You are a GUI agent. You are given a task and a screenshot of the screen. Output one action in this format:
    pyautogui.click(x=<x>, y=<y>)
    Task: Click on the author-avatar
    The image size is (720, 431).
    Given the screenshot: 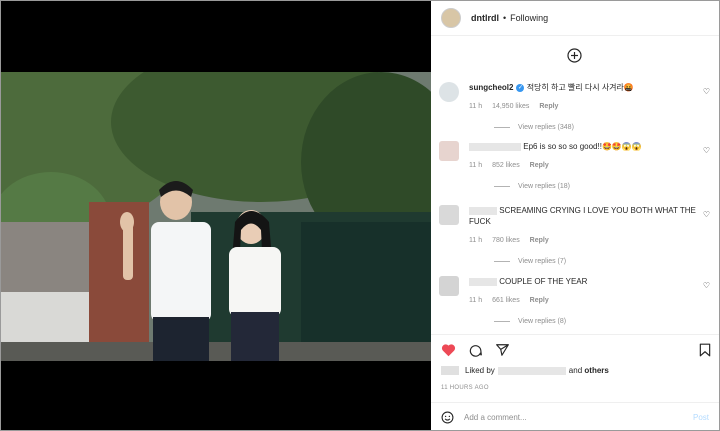 What is the action you would take?
    pyautogui.click(x=451, y=18)
    